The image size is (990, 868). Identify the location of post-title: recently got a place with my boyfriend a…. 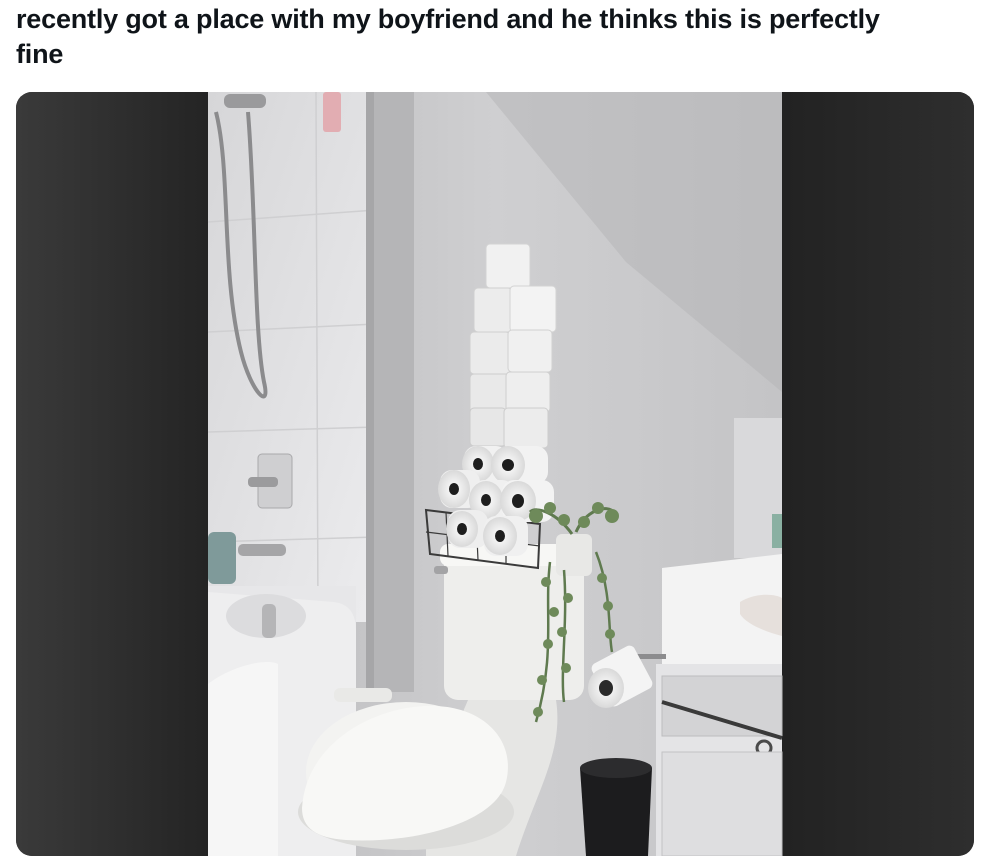
(448, 36).